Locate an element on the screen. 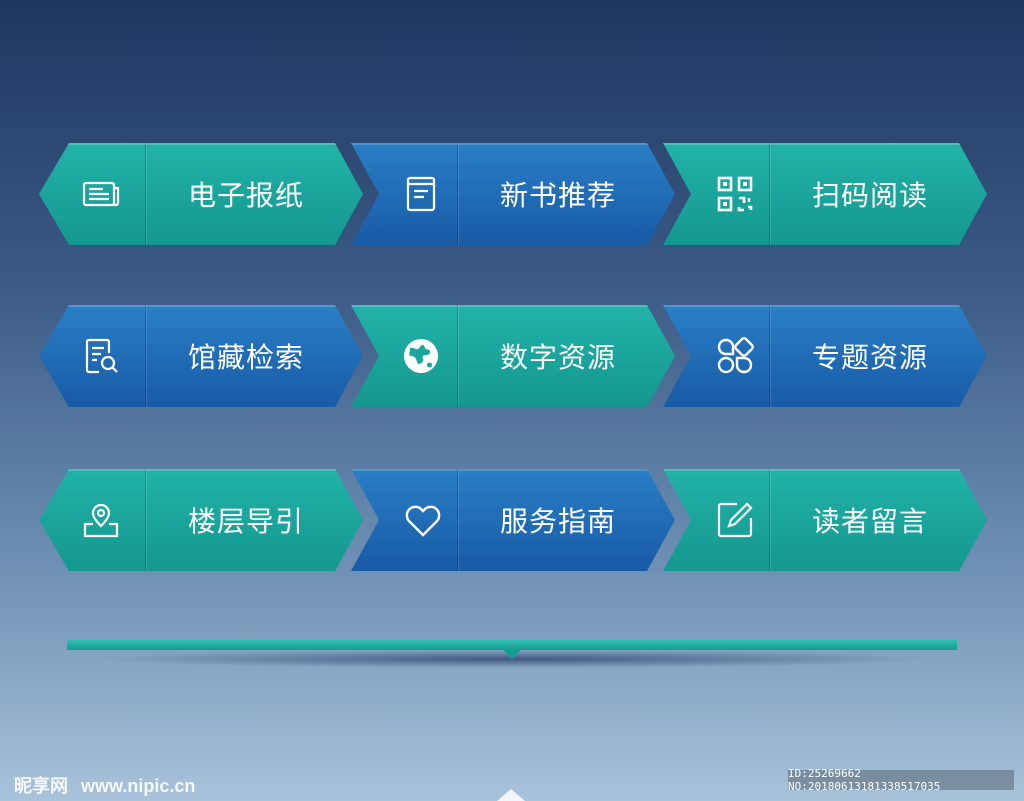 The height and width of the screenshot is (801, 1024). qr-code-icon is located at coordinates (735, 194).